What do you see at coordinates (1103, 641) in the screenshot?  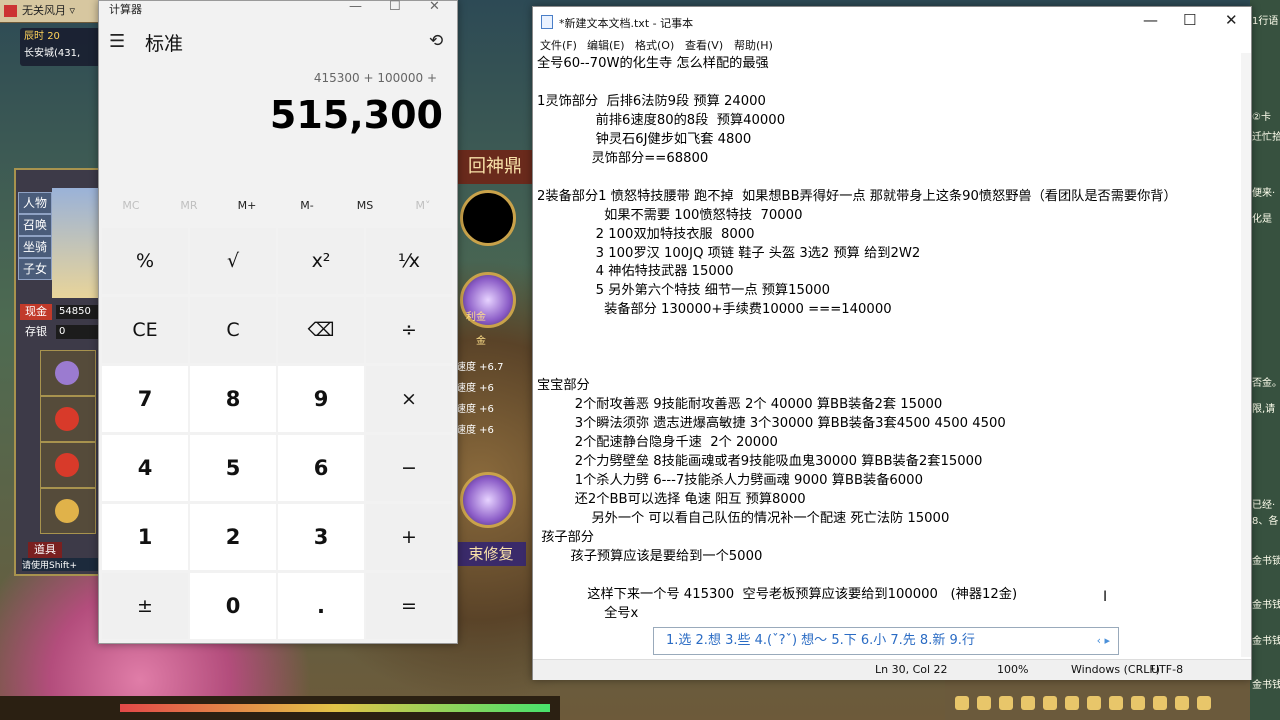 I see `ime-next-page-icon: ‹ ▸` at bounding box center [1103, 641].